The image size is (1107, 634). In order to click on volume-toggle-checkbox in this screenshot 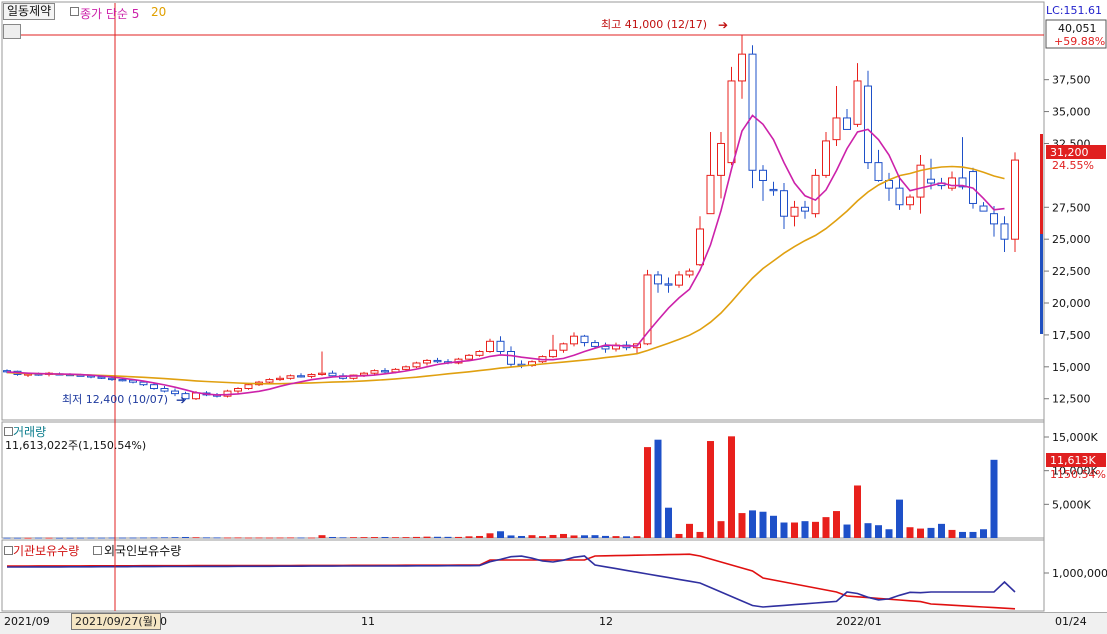, I will do `click(8, 431)`.